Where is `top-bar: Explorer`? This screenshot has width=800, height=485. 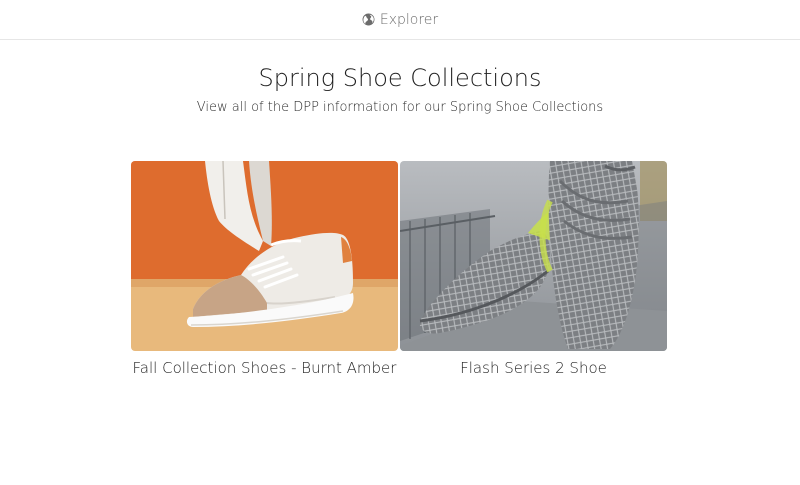
top-bar: Explorer is located at coordinates (400, 20).